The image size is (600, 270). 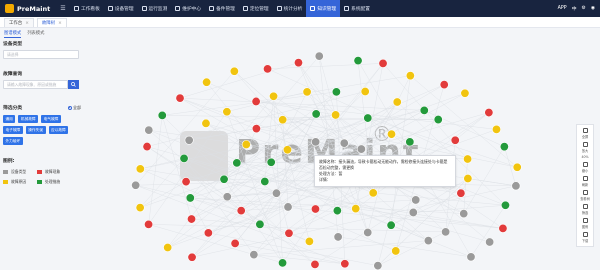 I want to click on category-chip: 机械故障, so click(x=28, y=119).